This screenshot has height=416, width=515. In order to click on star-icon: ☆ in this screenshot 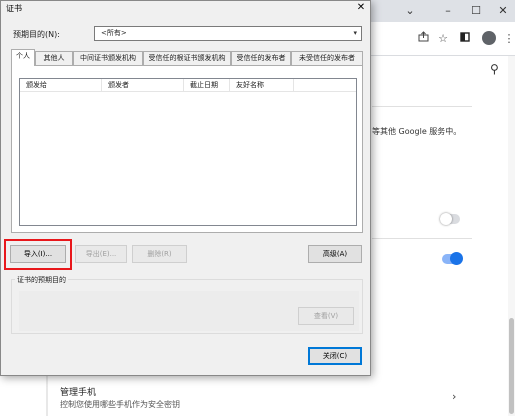, I will do `click(443, 39)`.